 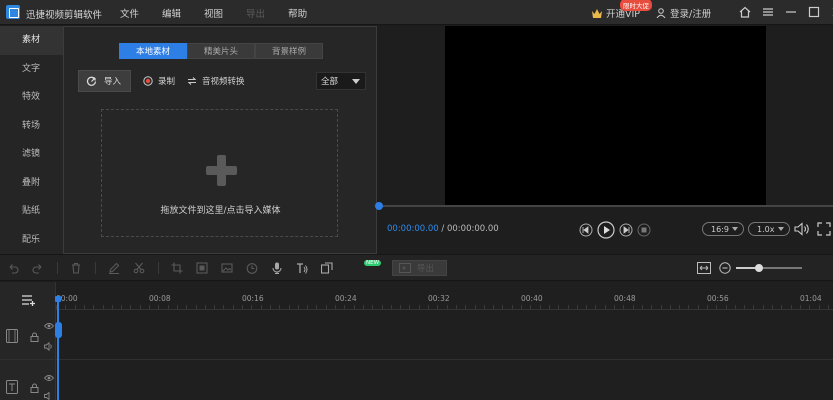 What do you see at coordinates (58, 350) in the screenshot?
I see `playhead` at bounding box center [58, 350].